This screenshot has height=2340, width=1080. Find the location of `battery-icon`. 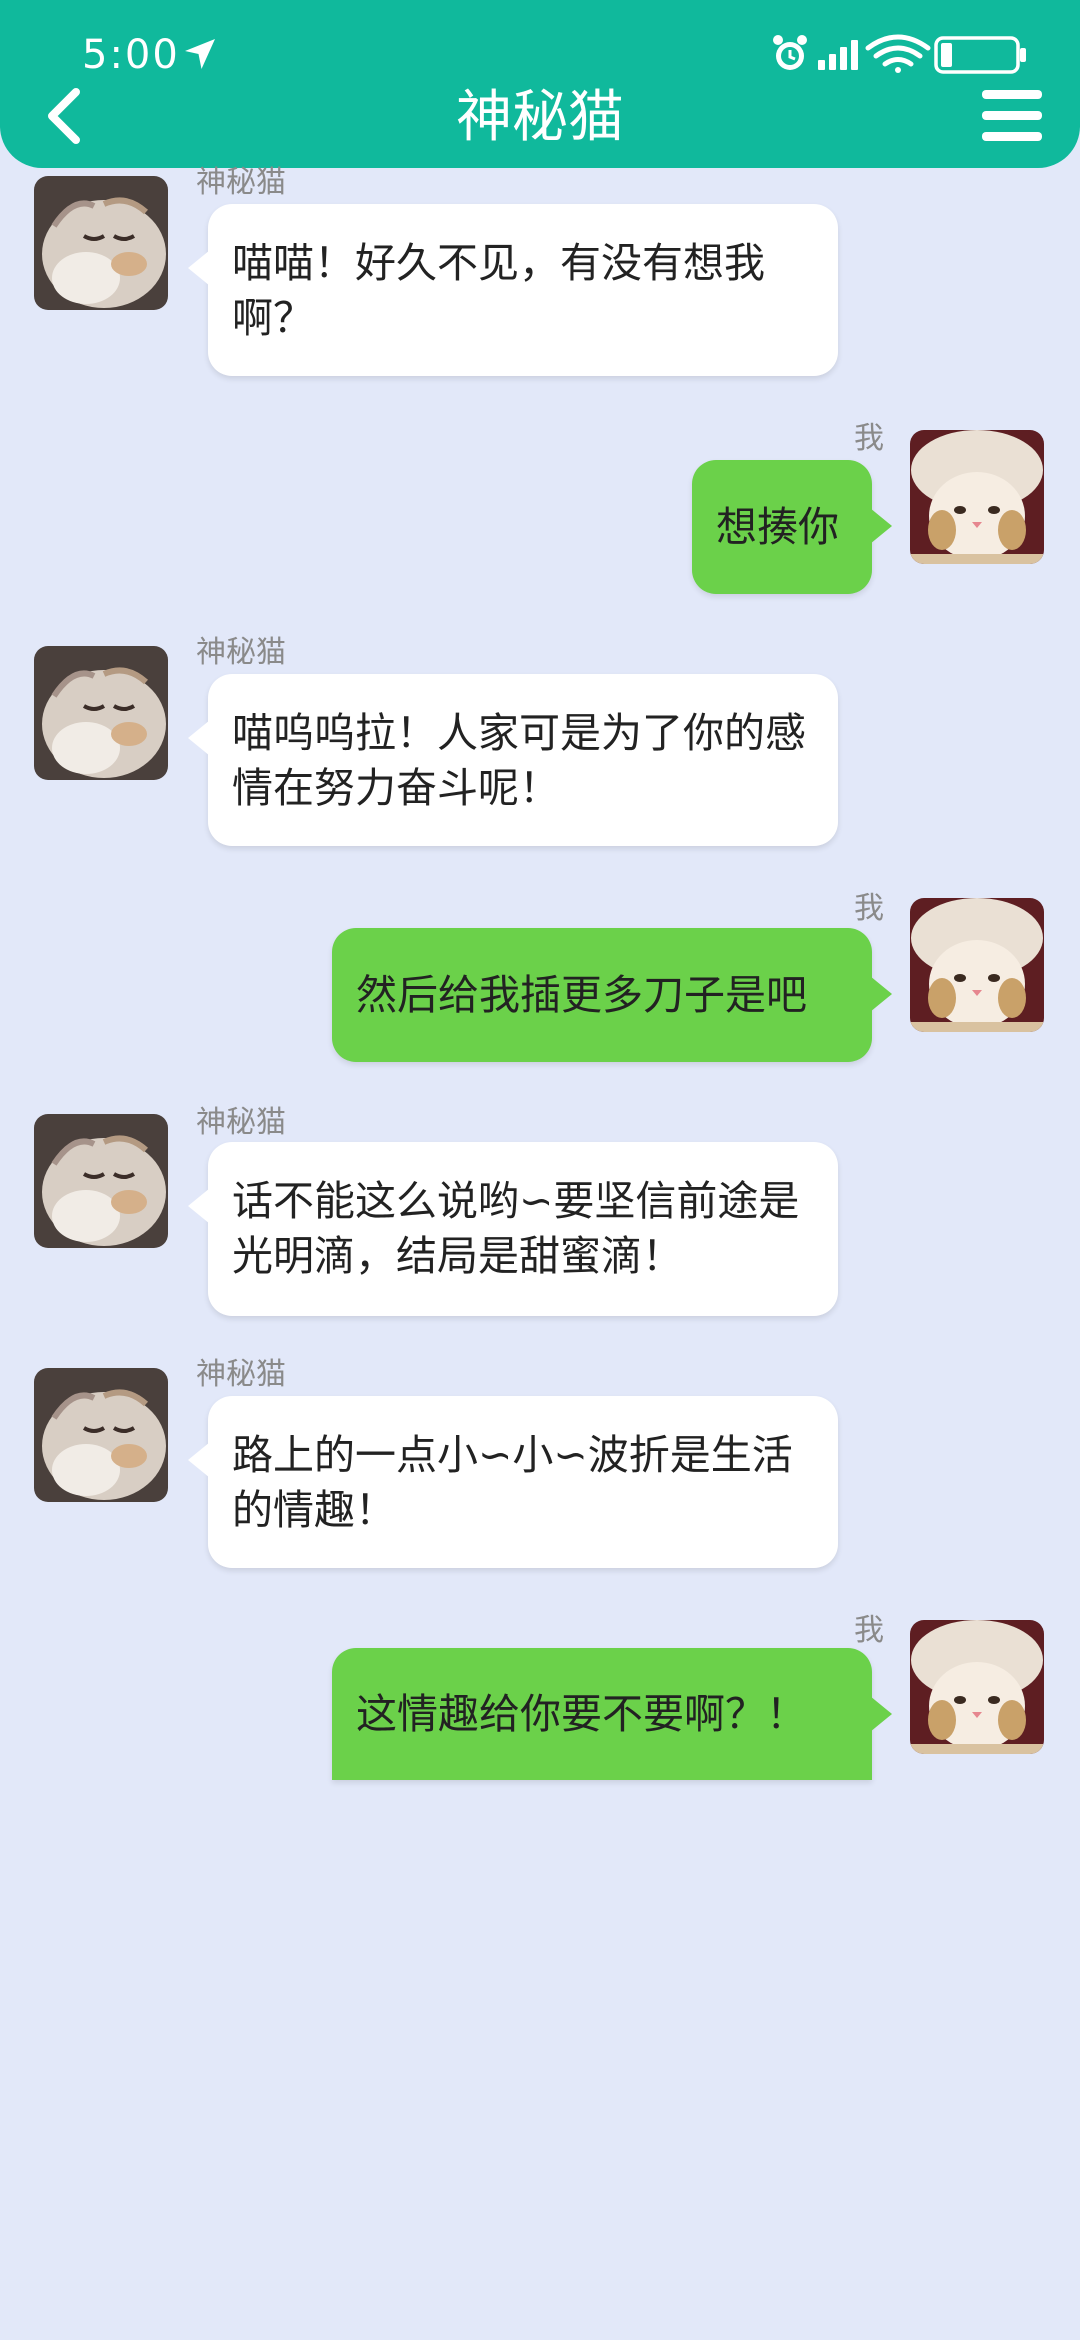

battery-icon is located at coordinates (980, 55).